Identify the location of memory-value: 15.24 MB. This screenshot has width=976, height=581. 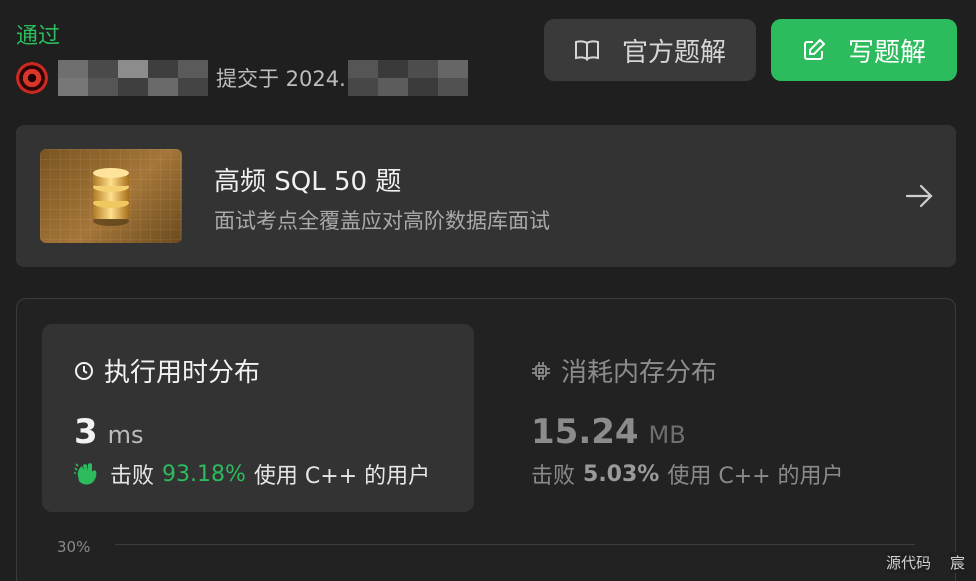
(608, 432).